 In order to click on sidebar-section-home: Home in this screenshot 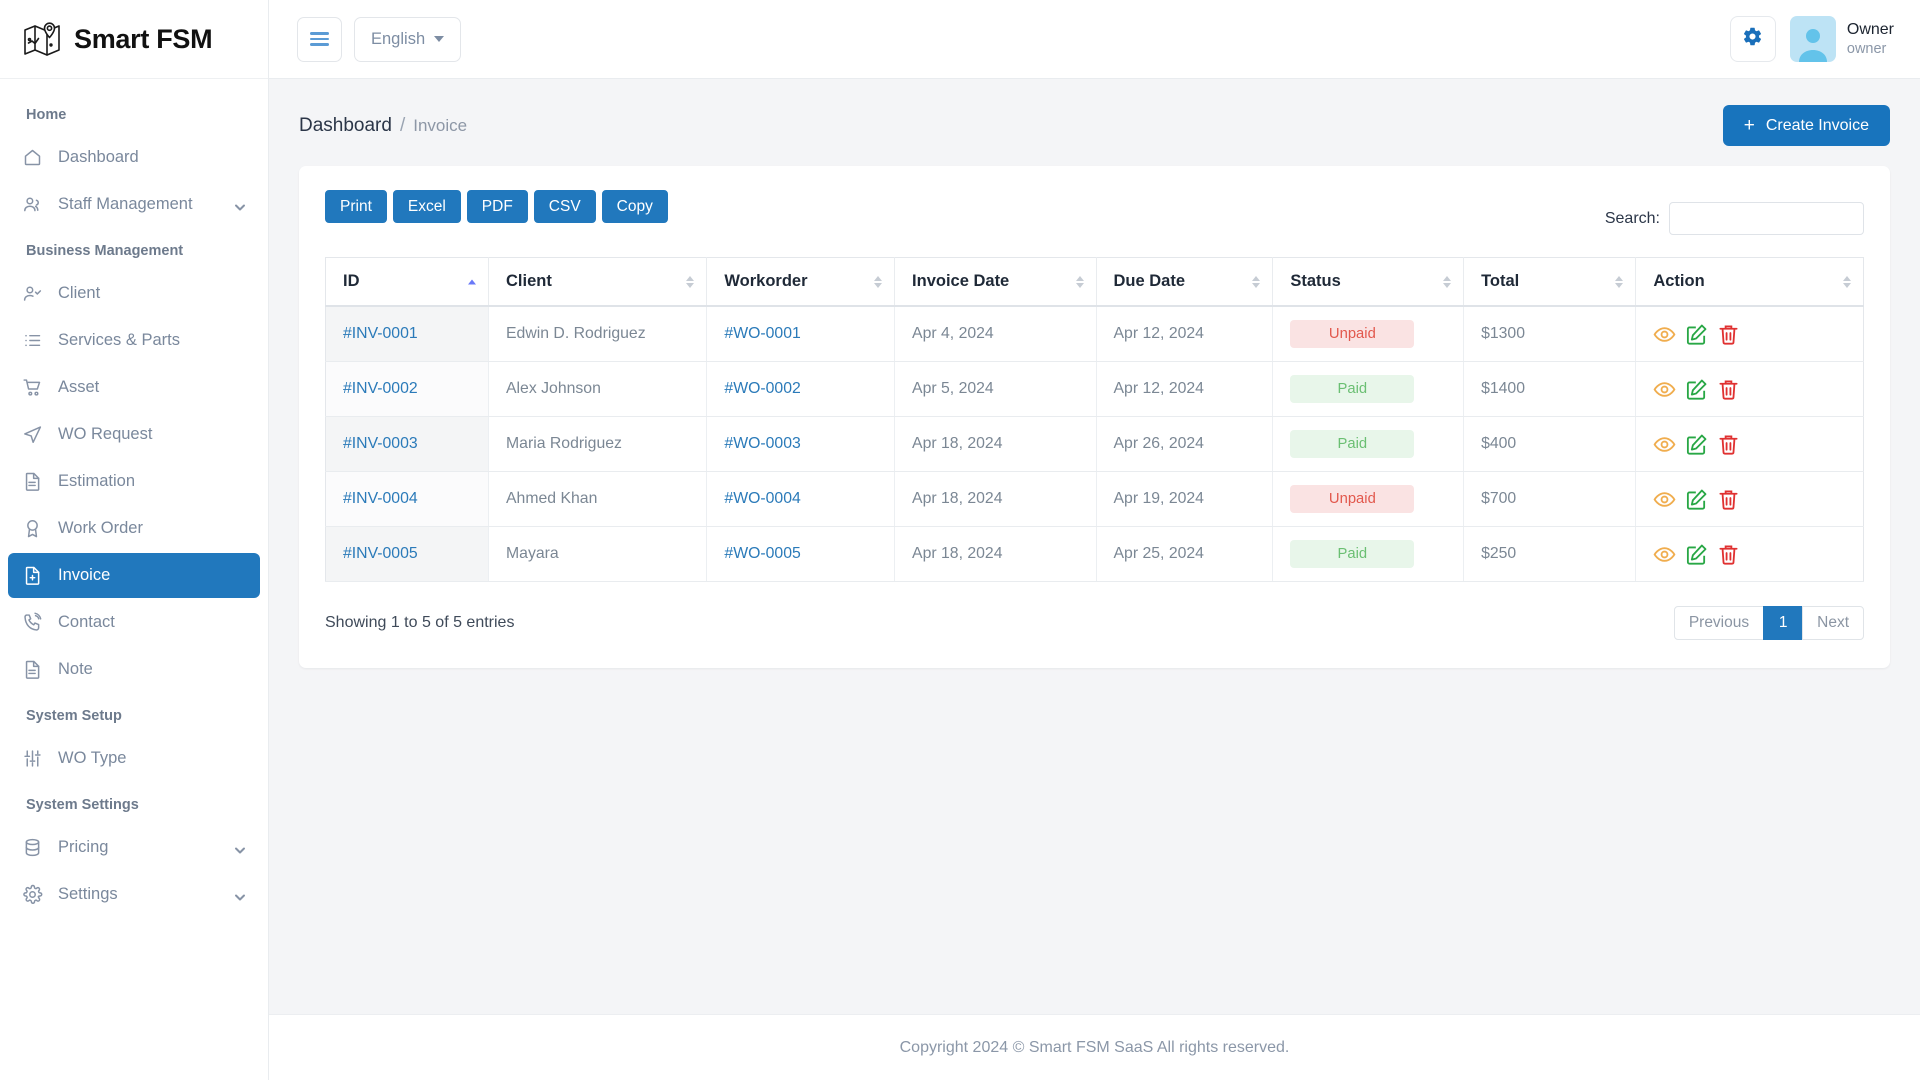, I will do `click(46, 115)`.